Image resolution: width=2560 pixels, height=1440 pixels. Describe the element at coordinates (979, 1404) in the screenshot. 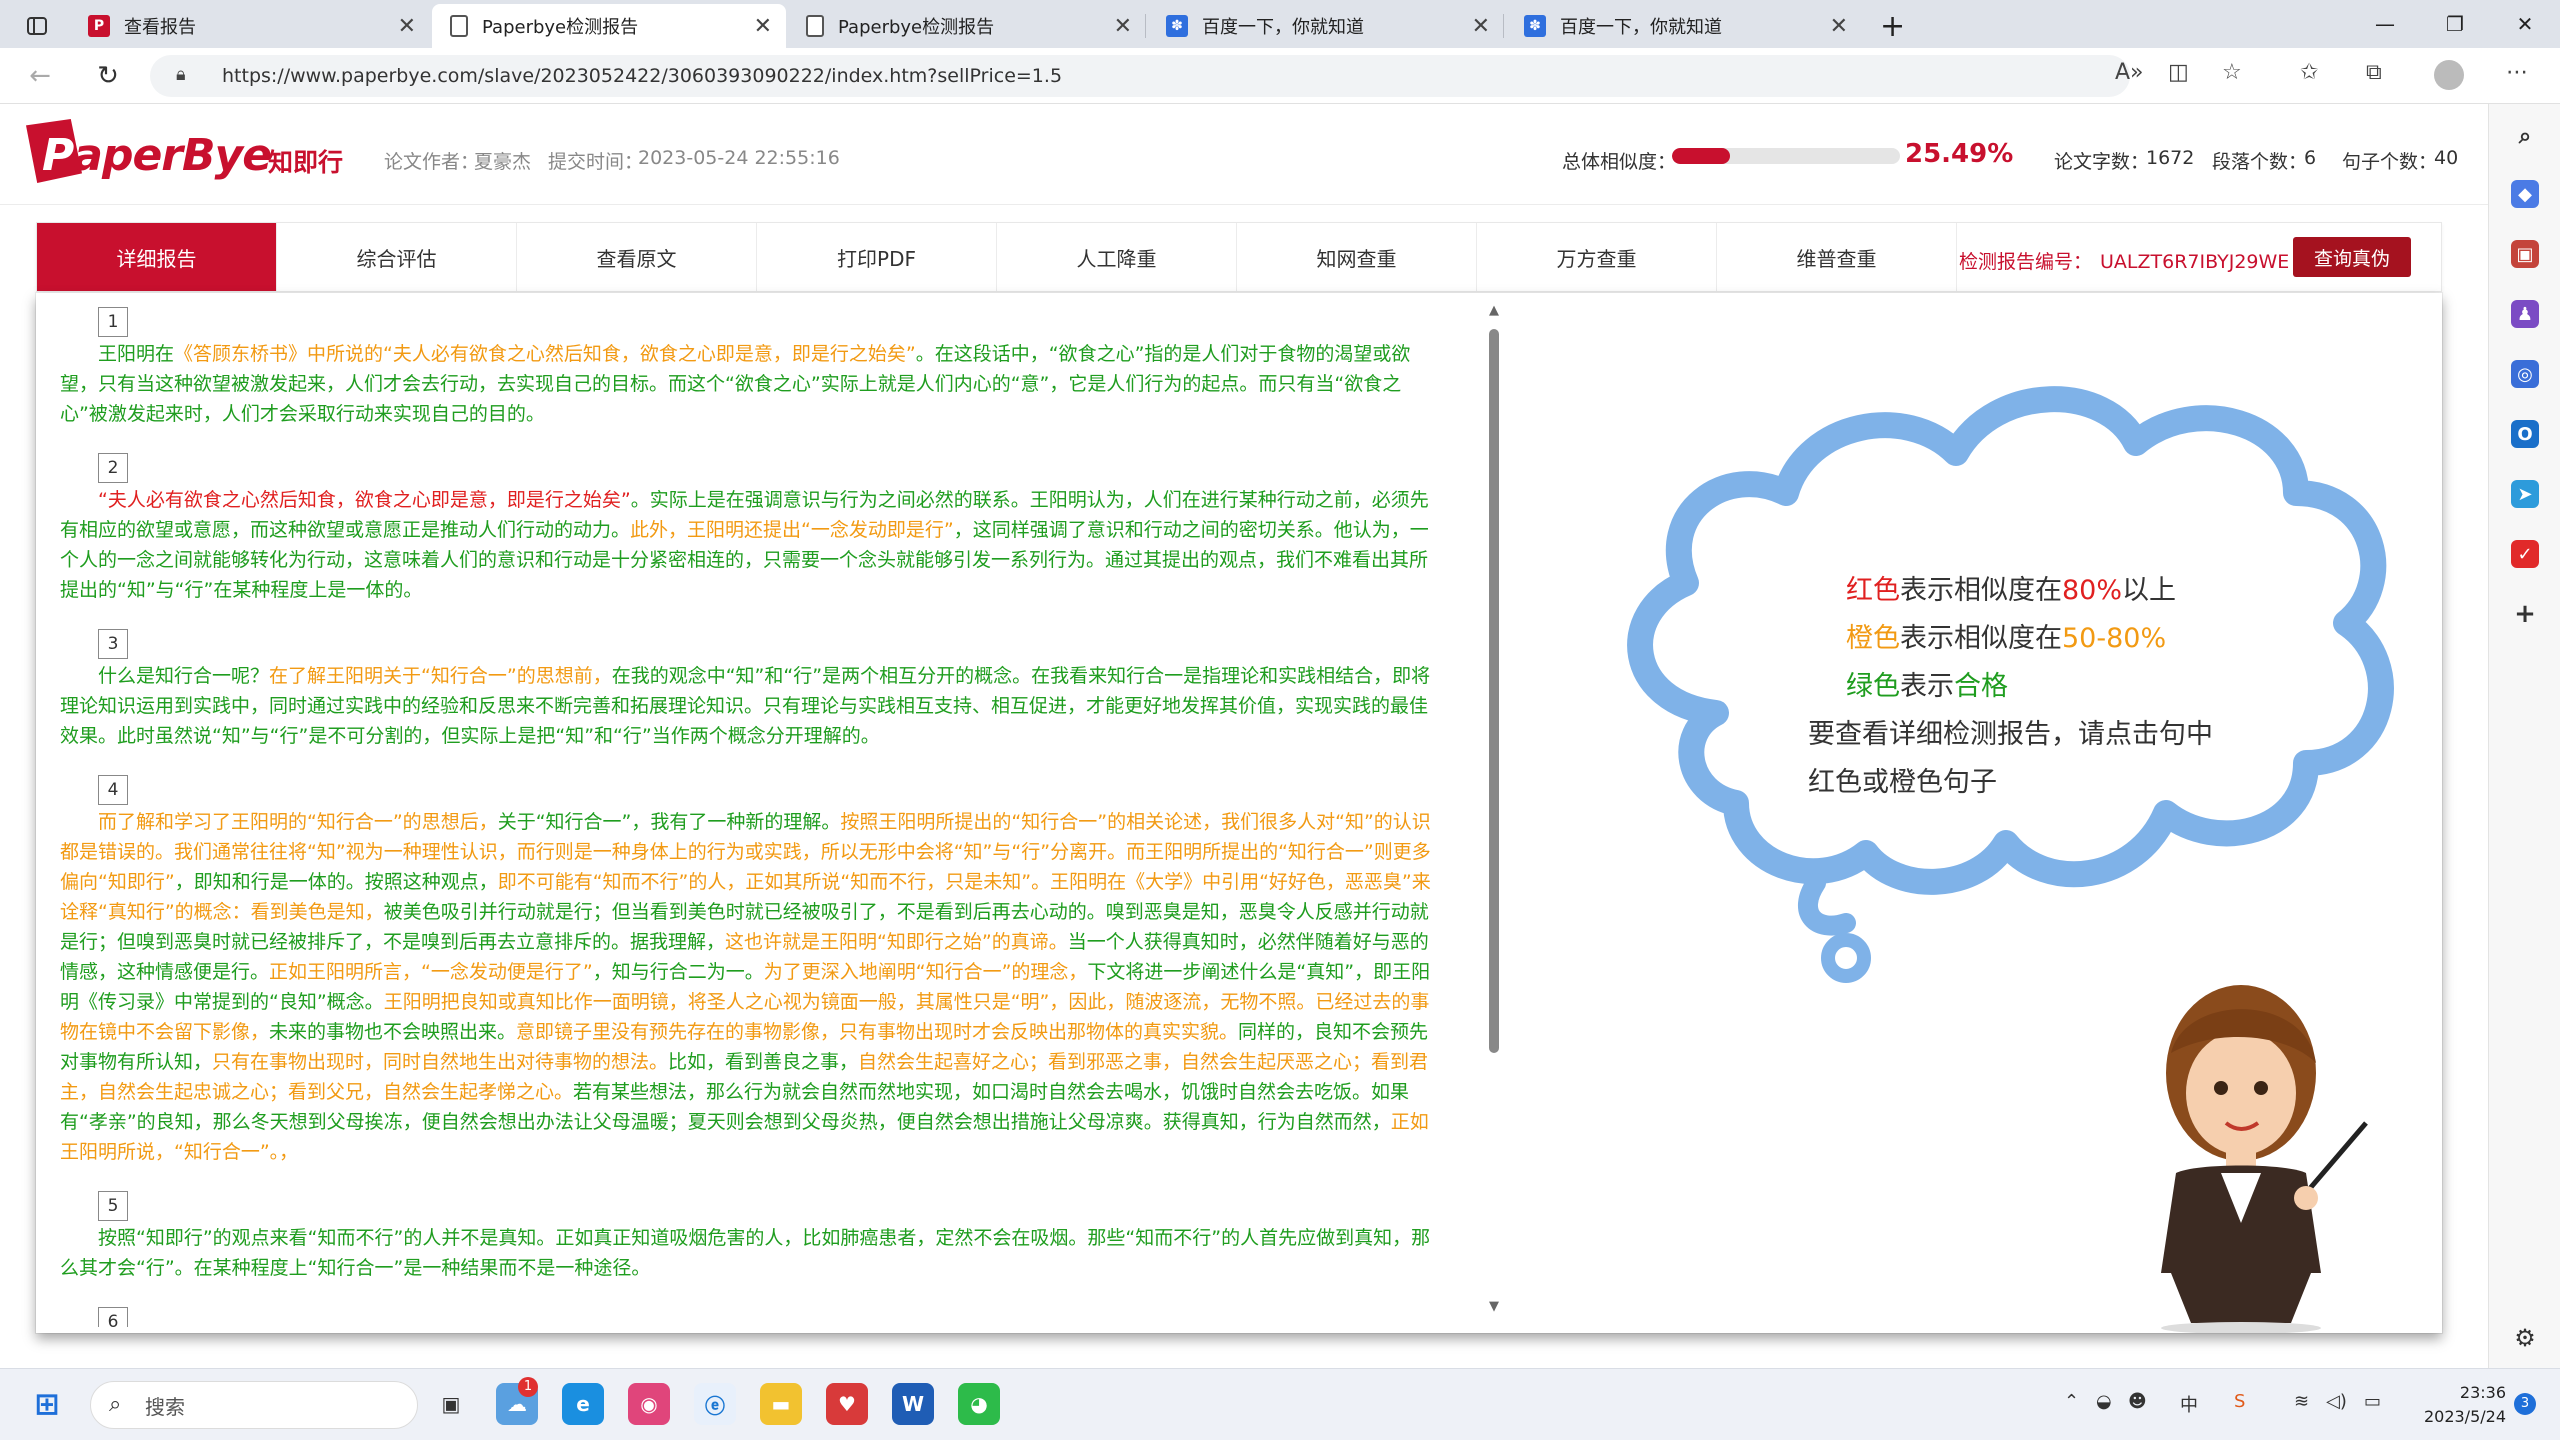

I see `wechat-icon: ◕` at that location.